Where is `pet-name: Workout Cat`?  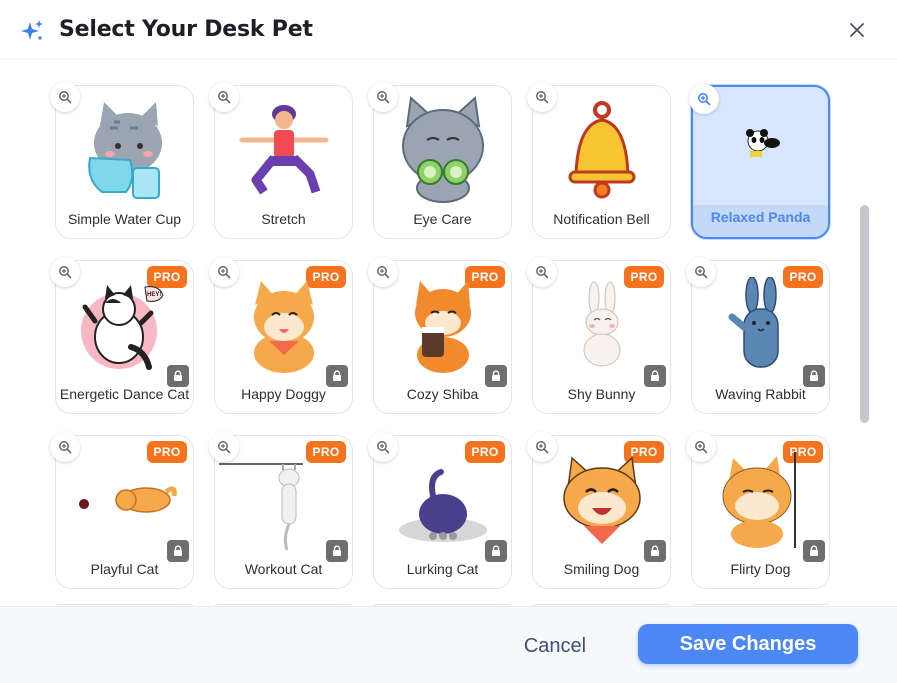 pet-name: Workout Cat is located at coordinates (283, 569).